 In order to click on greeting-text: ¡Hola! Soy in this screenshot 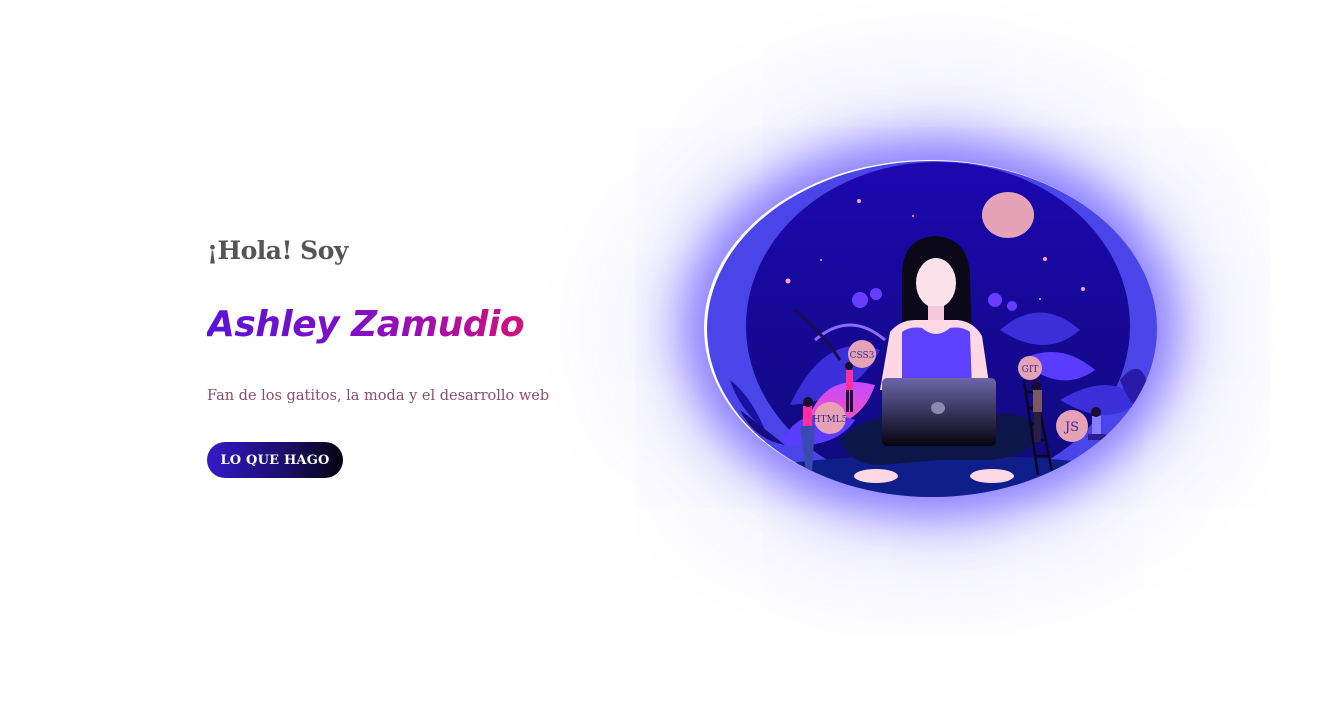, I will do `click(277, 250)`.